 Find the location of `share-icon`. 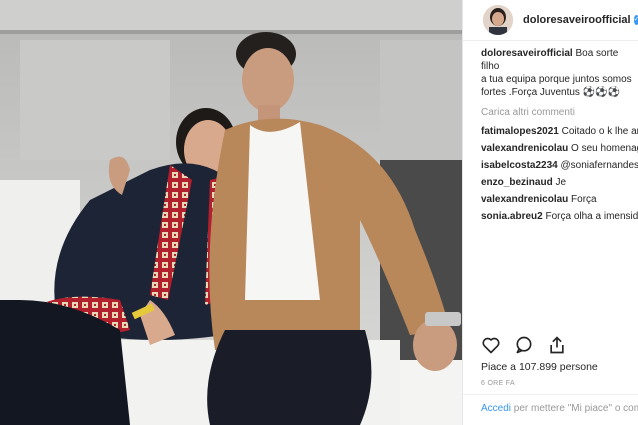

share-icon is located at coordinates (557, 345).